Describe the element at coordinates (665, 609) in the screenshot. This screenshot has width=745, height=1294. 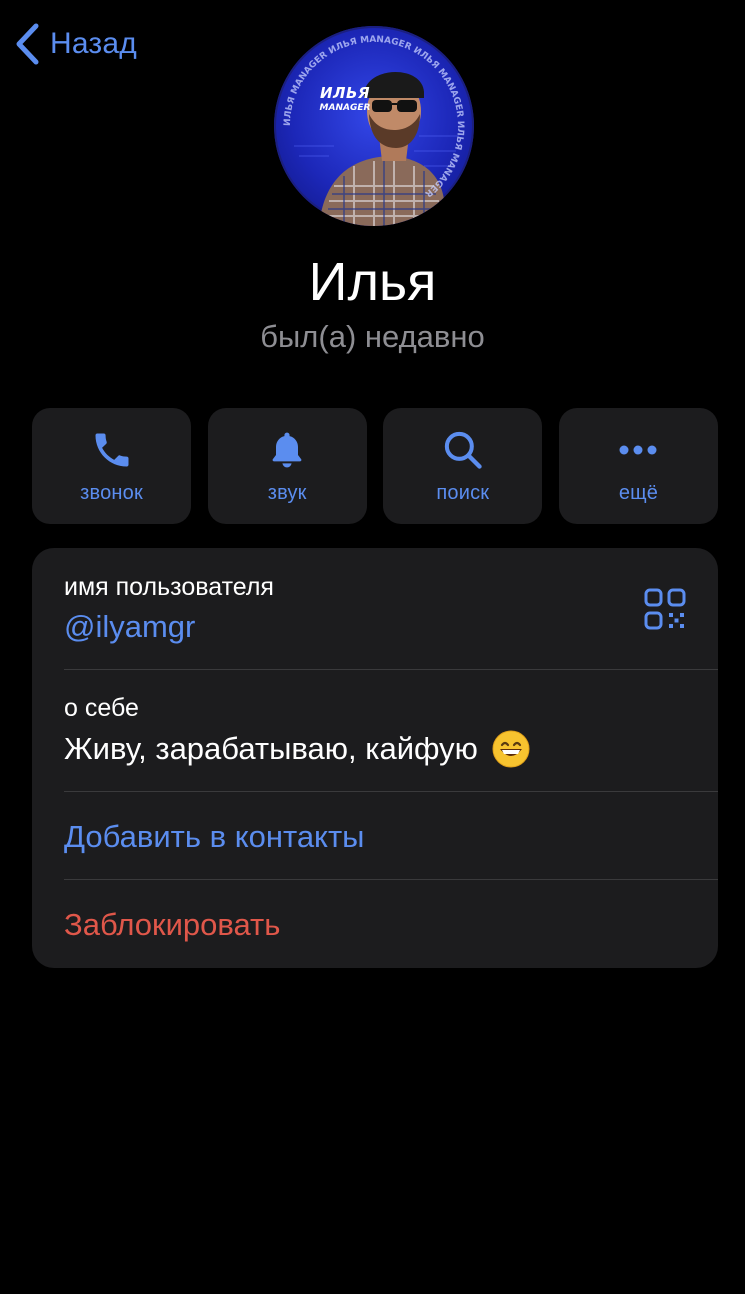
I see `qr-code-icon` at that location.